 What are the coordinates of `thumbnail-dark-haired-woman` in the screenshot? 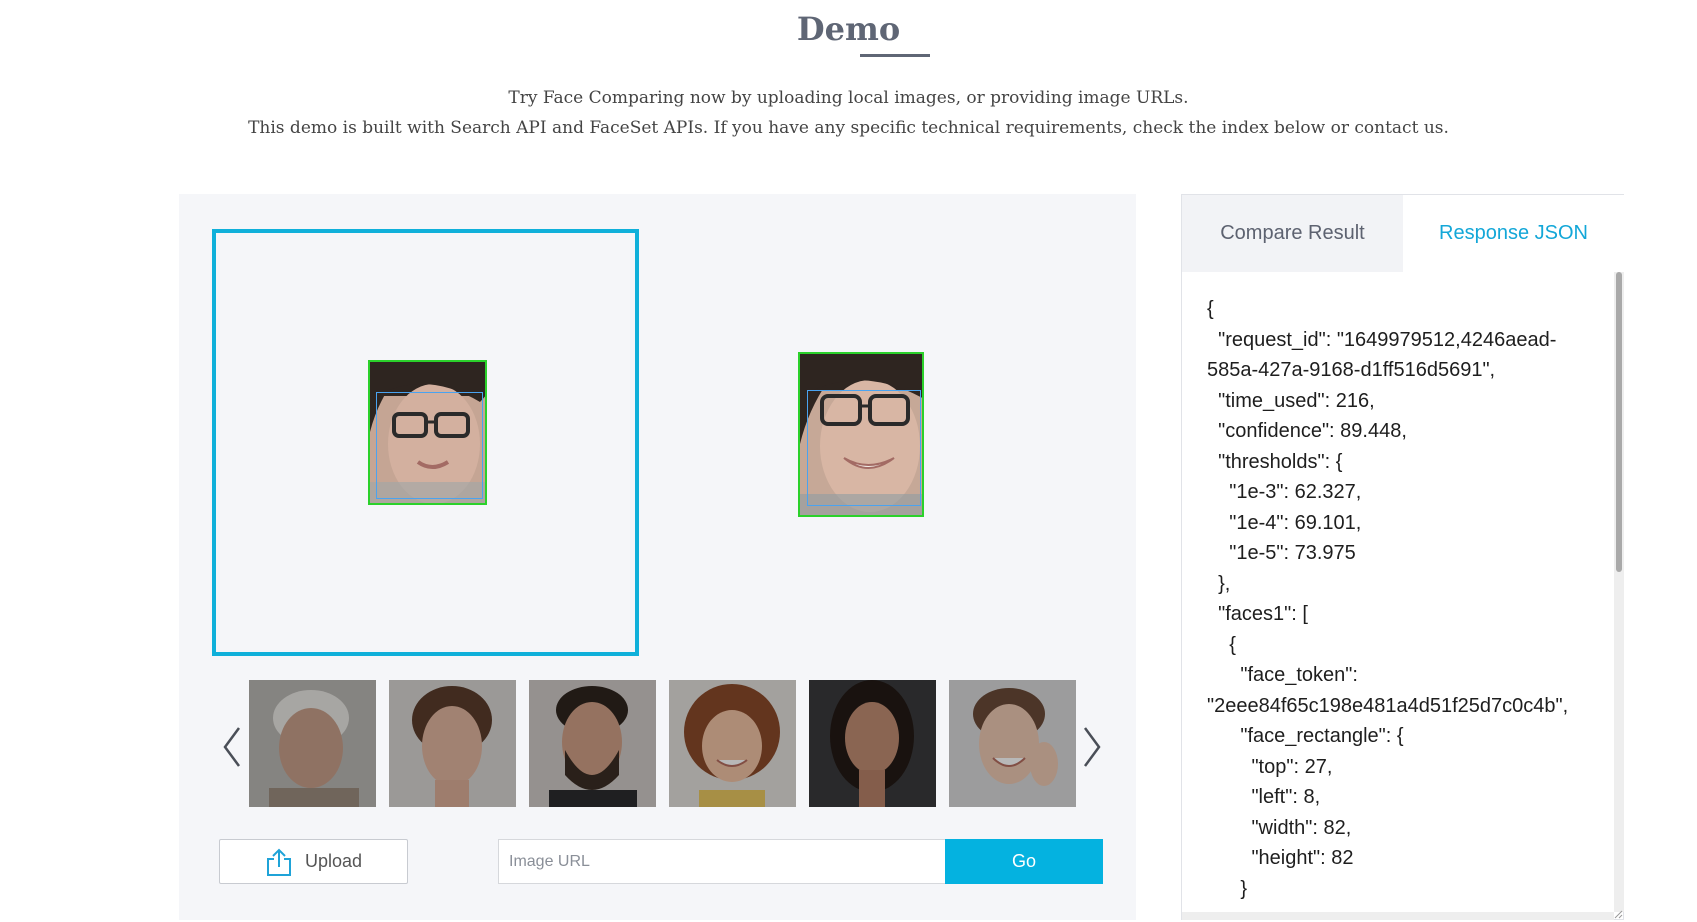 It's located at (872, 743).